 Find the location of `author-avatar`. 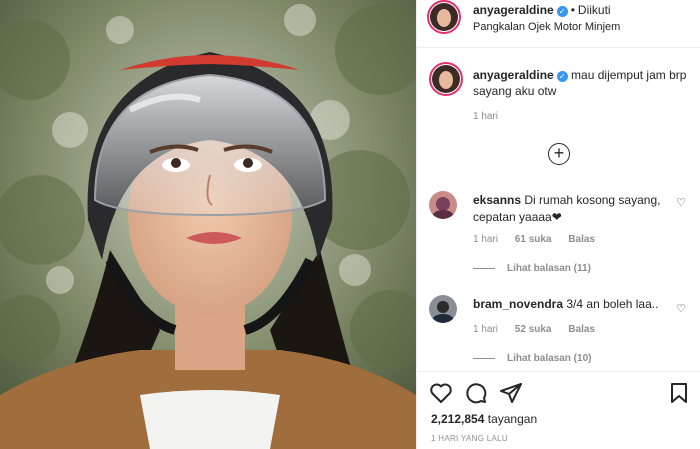

author-avatar is located at coordinates (444, 17).